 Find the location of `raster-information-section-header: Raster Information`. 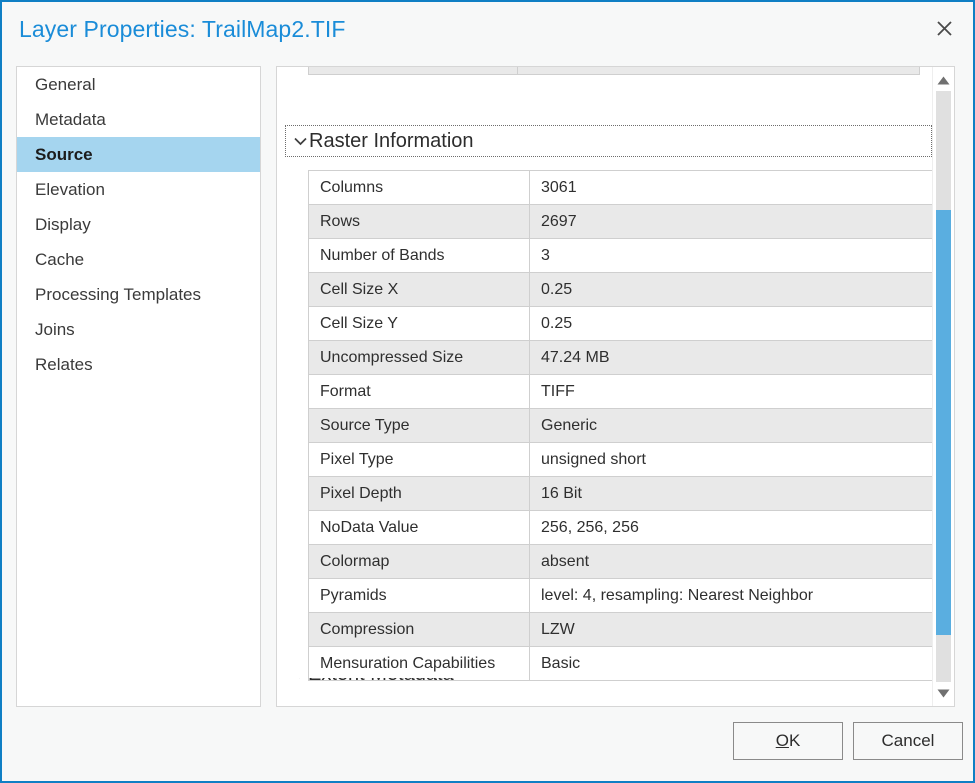

raster-information-section-header: Raster Information is located at coordinates (608, 141).